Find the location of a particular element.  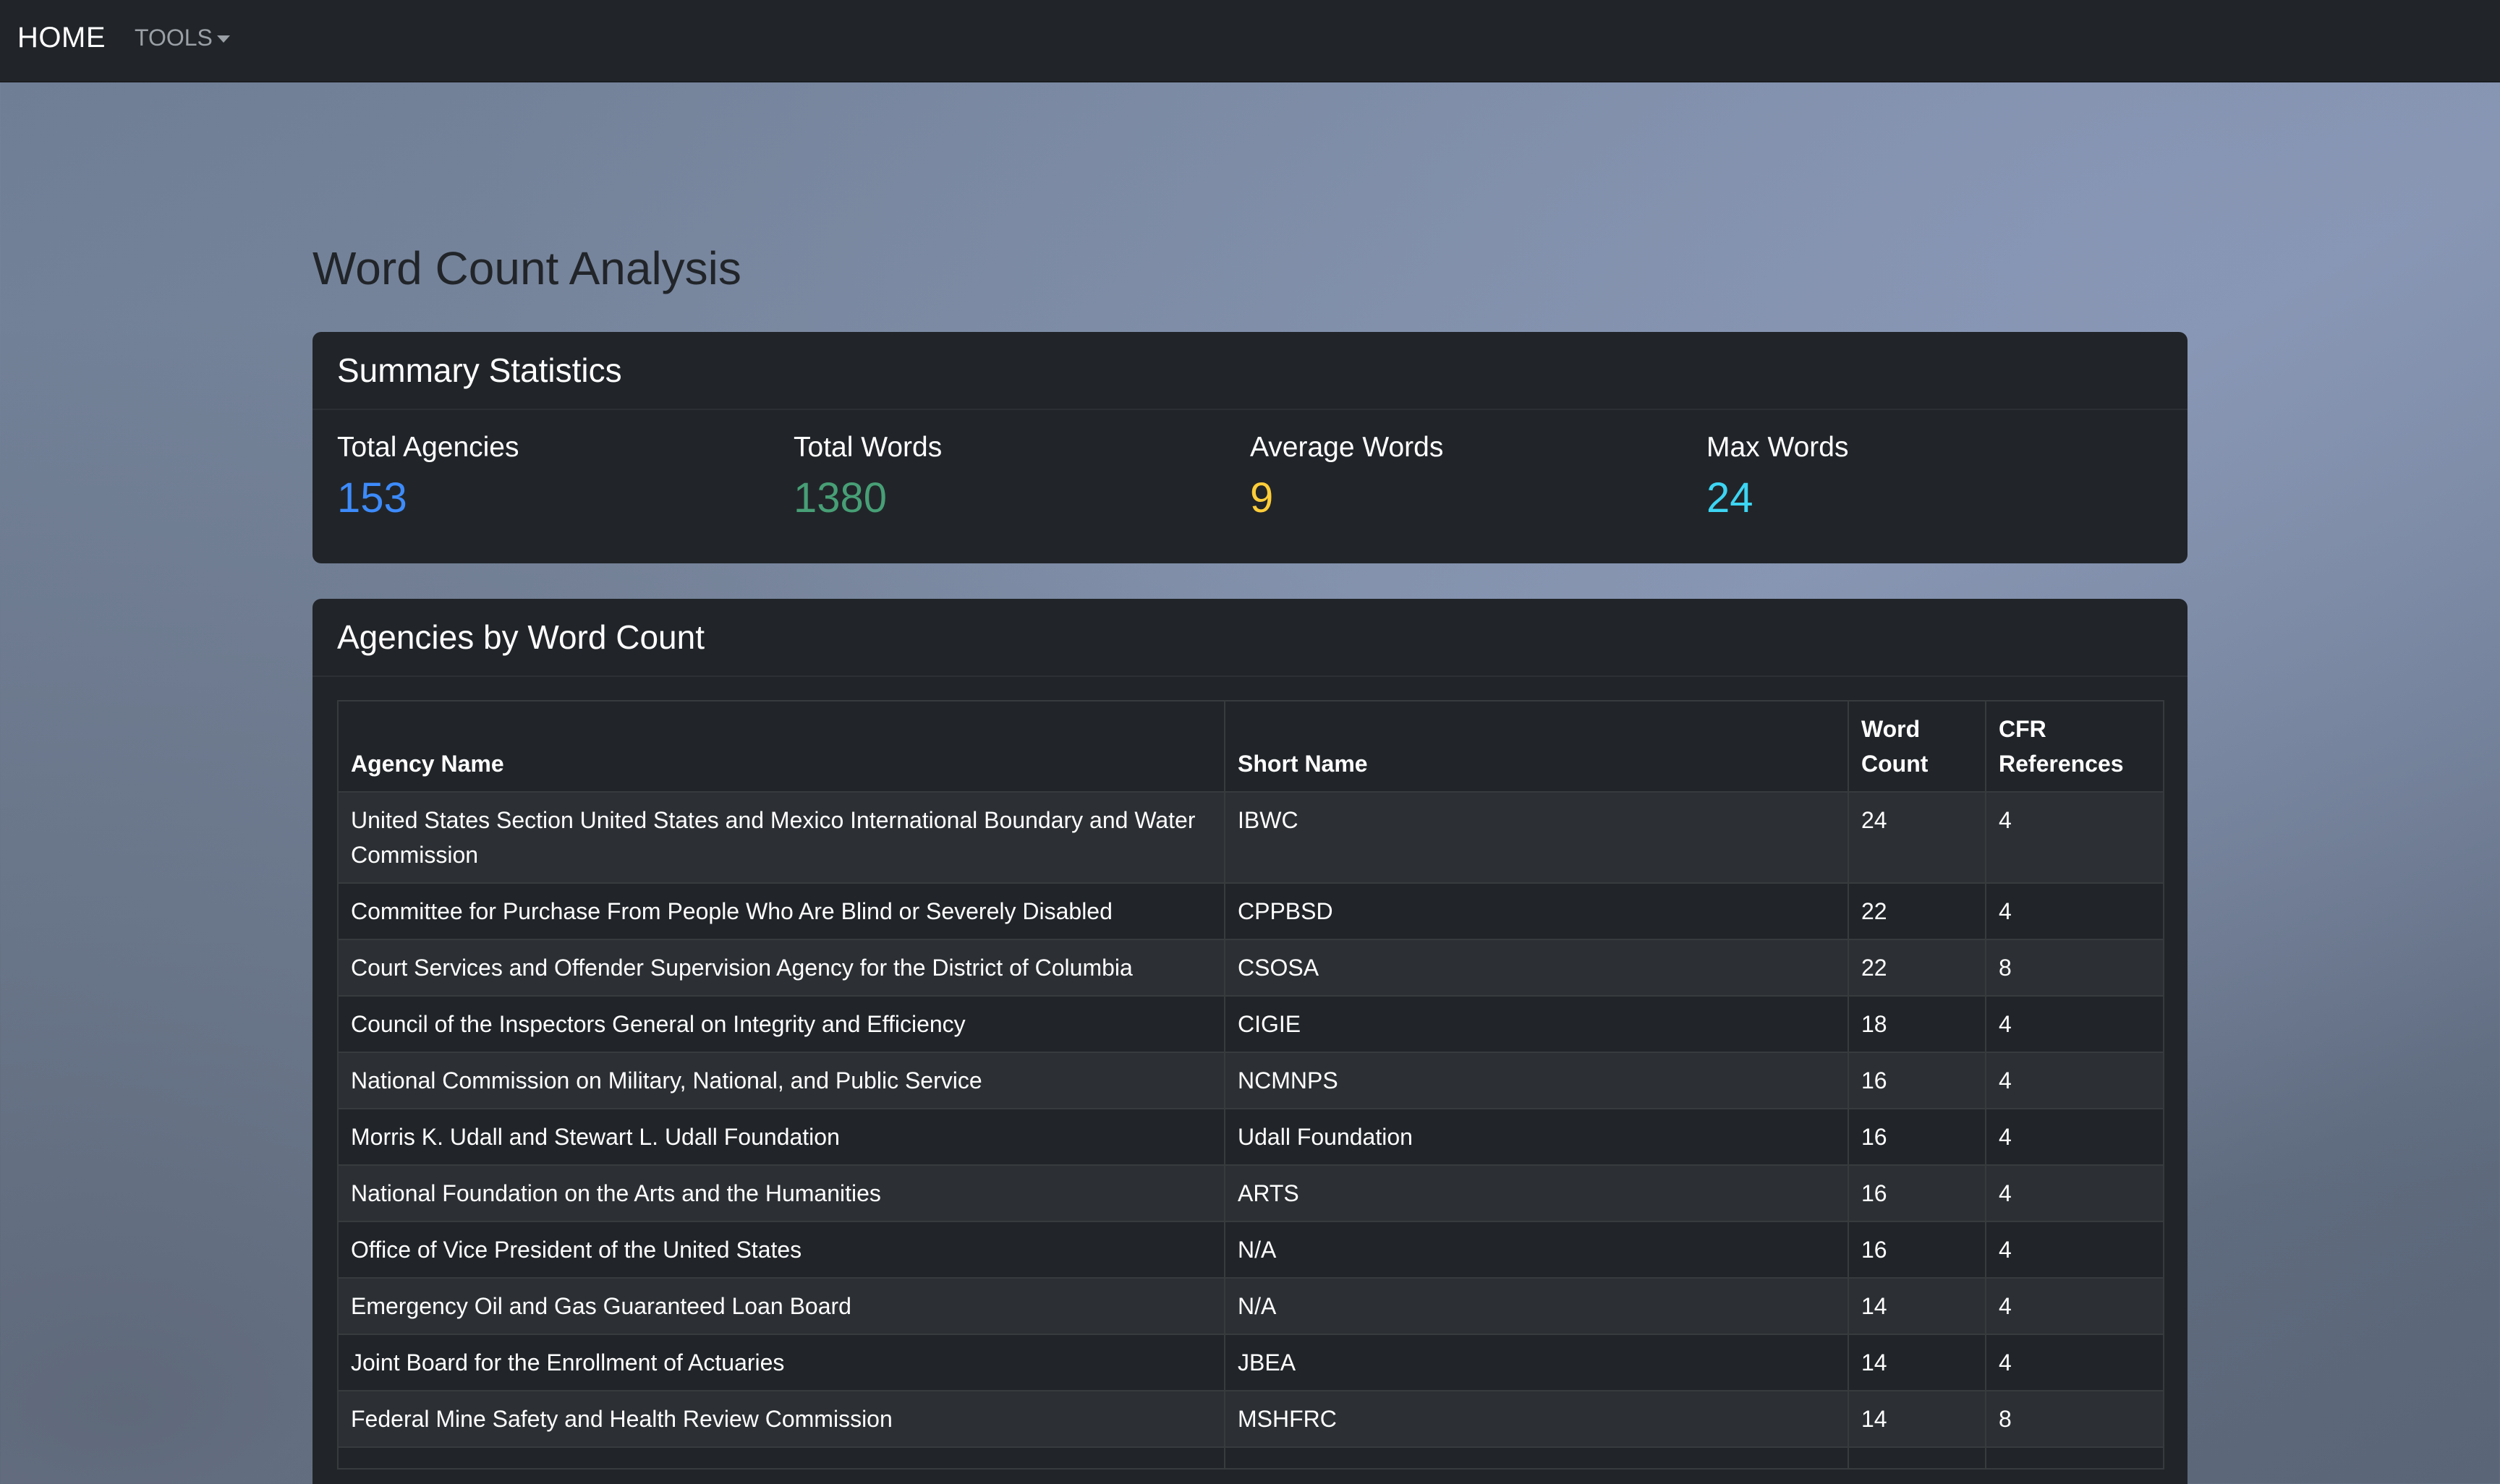

stat-average-words: Average Words 9 is located at coordinates (1478, 477).